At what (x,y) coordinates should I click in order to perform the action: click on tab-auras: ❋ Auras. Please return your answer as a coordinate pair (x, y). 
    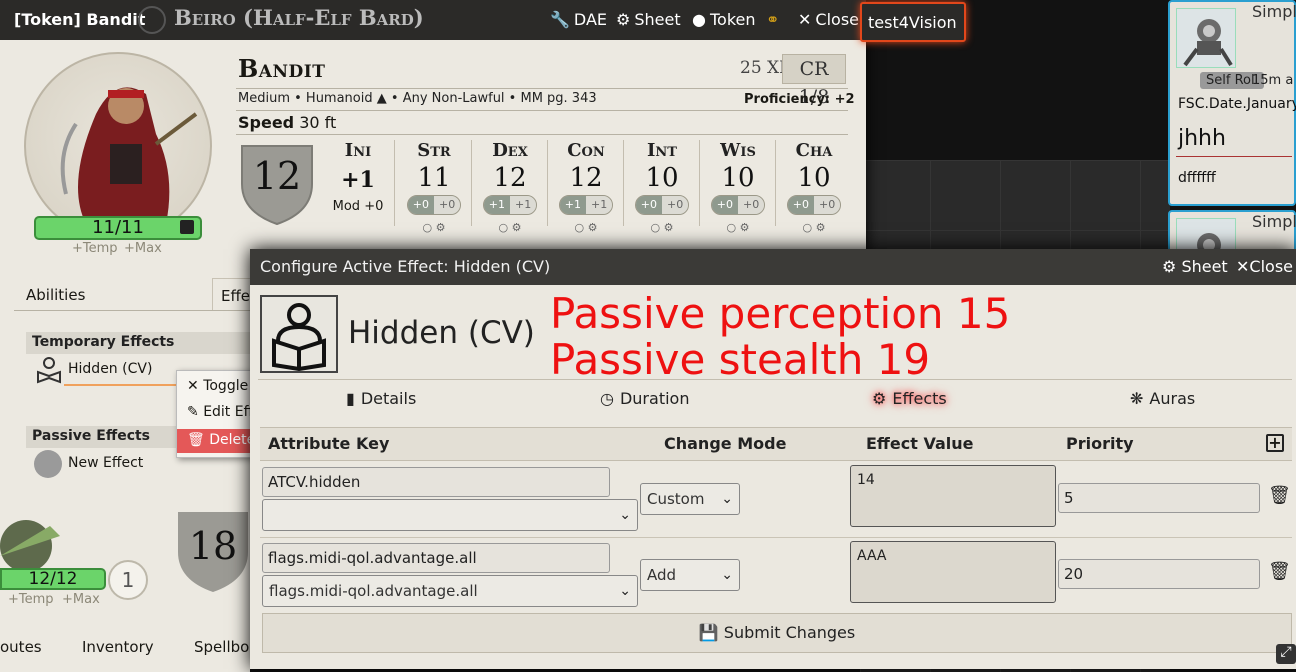
    Looking at the image, I should click on (1162, 398).